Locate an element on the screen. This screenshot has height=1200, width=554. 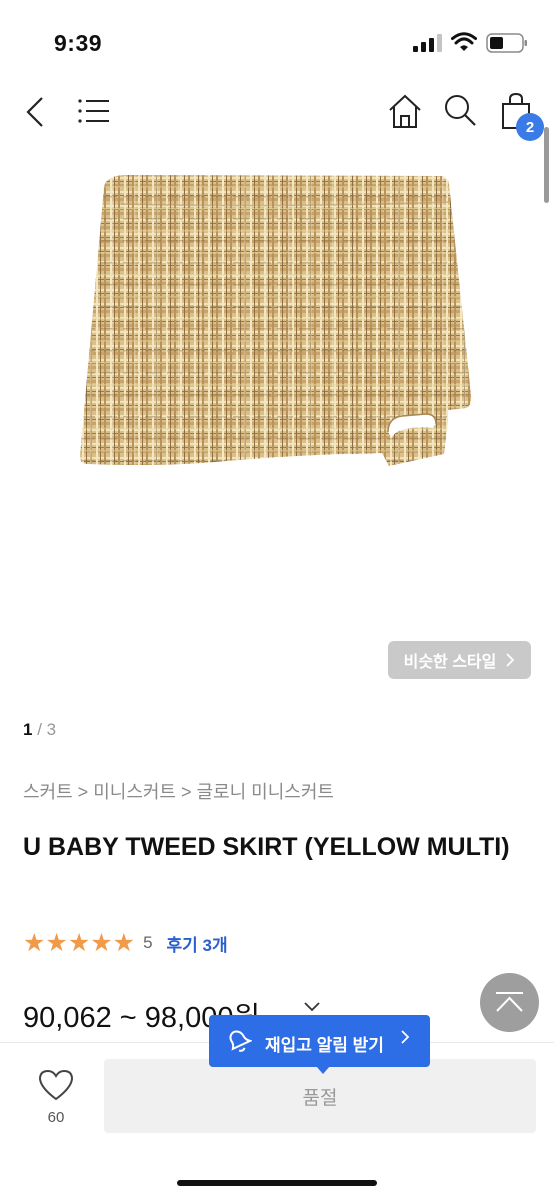
menu-icon is located at coordinates (94, 111).